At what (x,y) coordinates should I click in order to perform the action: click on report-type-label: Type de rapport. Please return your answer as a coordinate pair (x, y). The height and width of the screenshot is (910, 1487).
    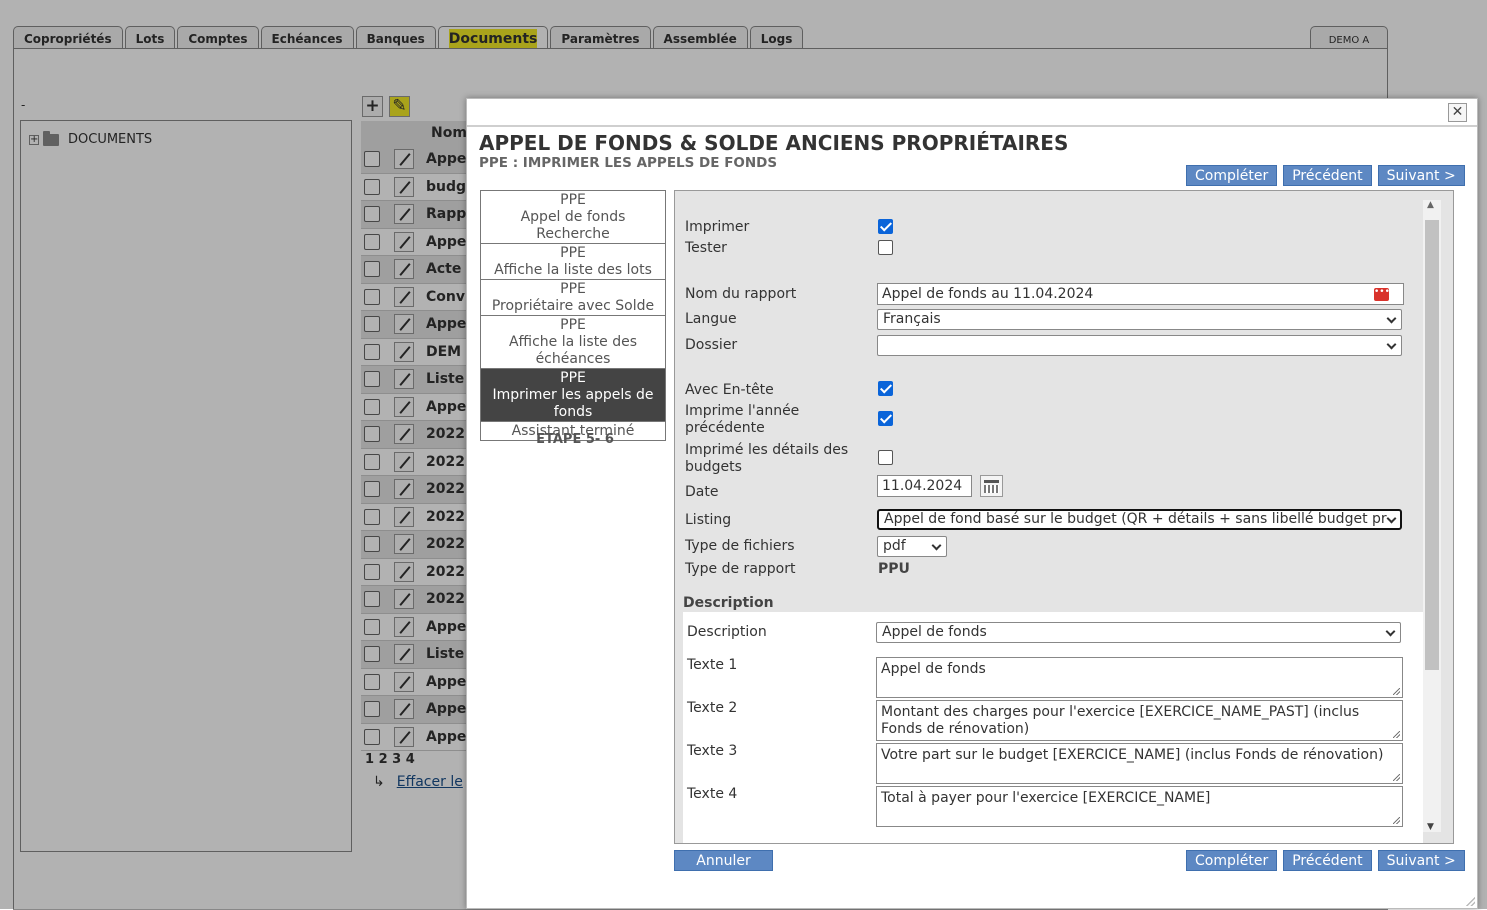
    Looking at the image, I should click on (740, 569).